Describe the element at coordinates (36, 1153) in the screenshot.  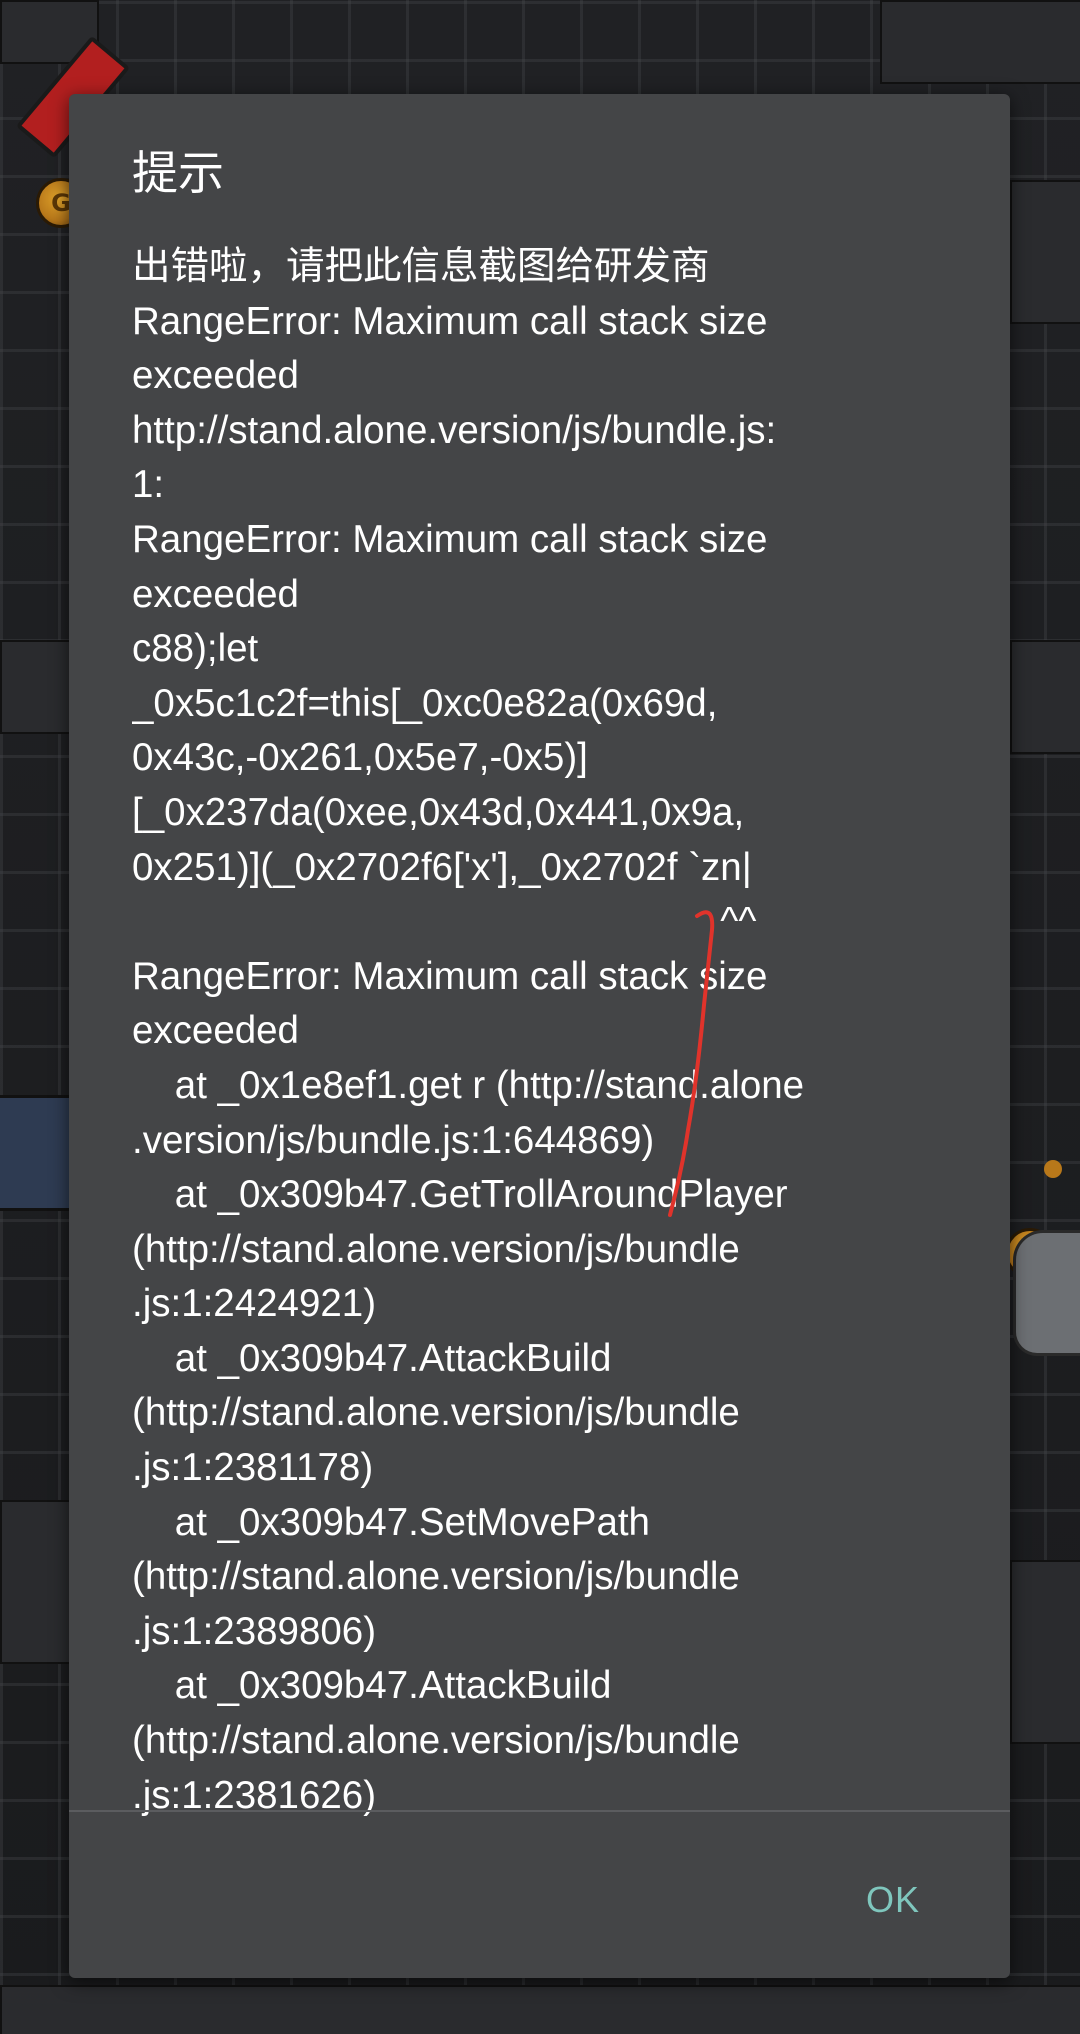
I see `bed-sprite` at that location.